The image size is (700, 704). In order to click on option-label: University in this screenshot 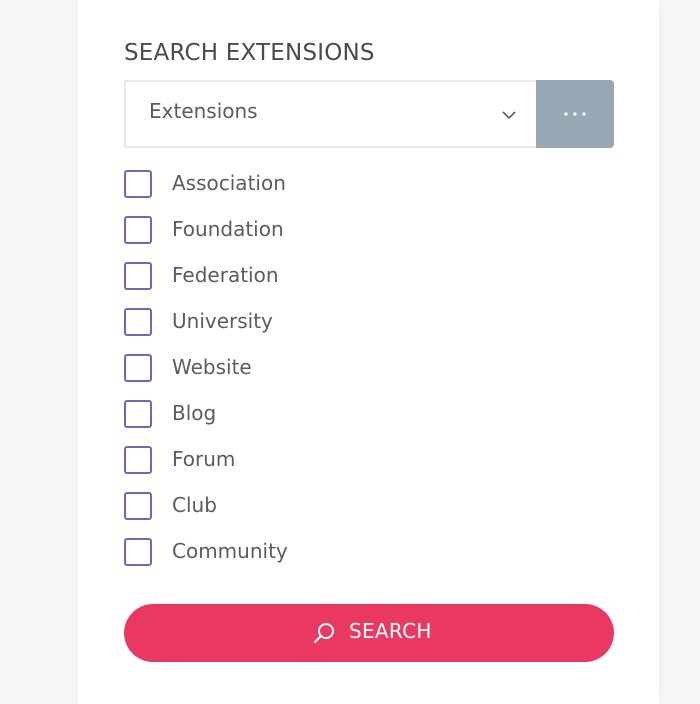, I will do `click(222, 321)`.